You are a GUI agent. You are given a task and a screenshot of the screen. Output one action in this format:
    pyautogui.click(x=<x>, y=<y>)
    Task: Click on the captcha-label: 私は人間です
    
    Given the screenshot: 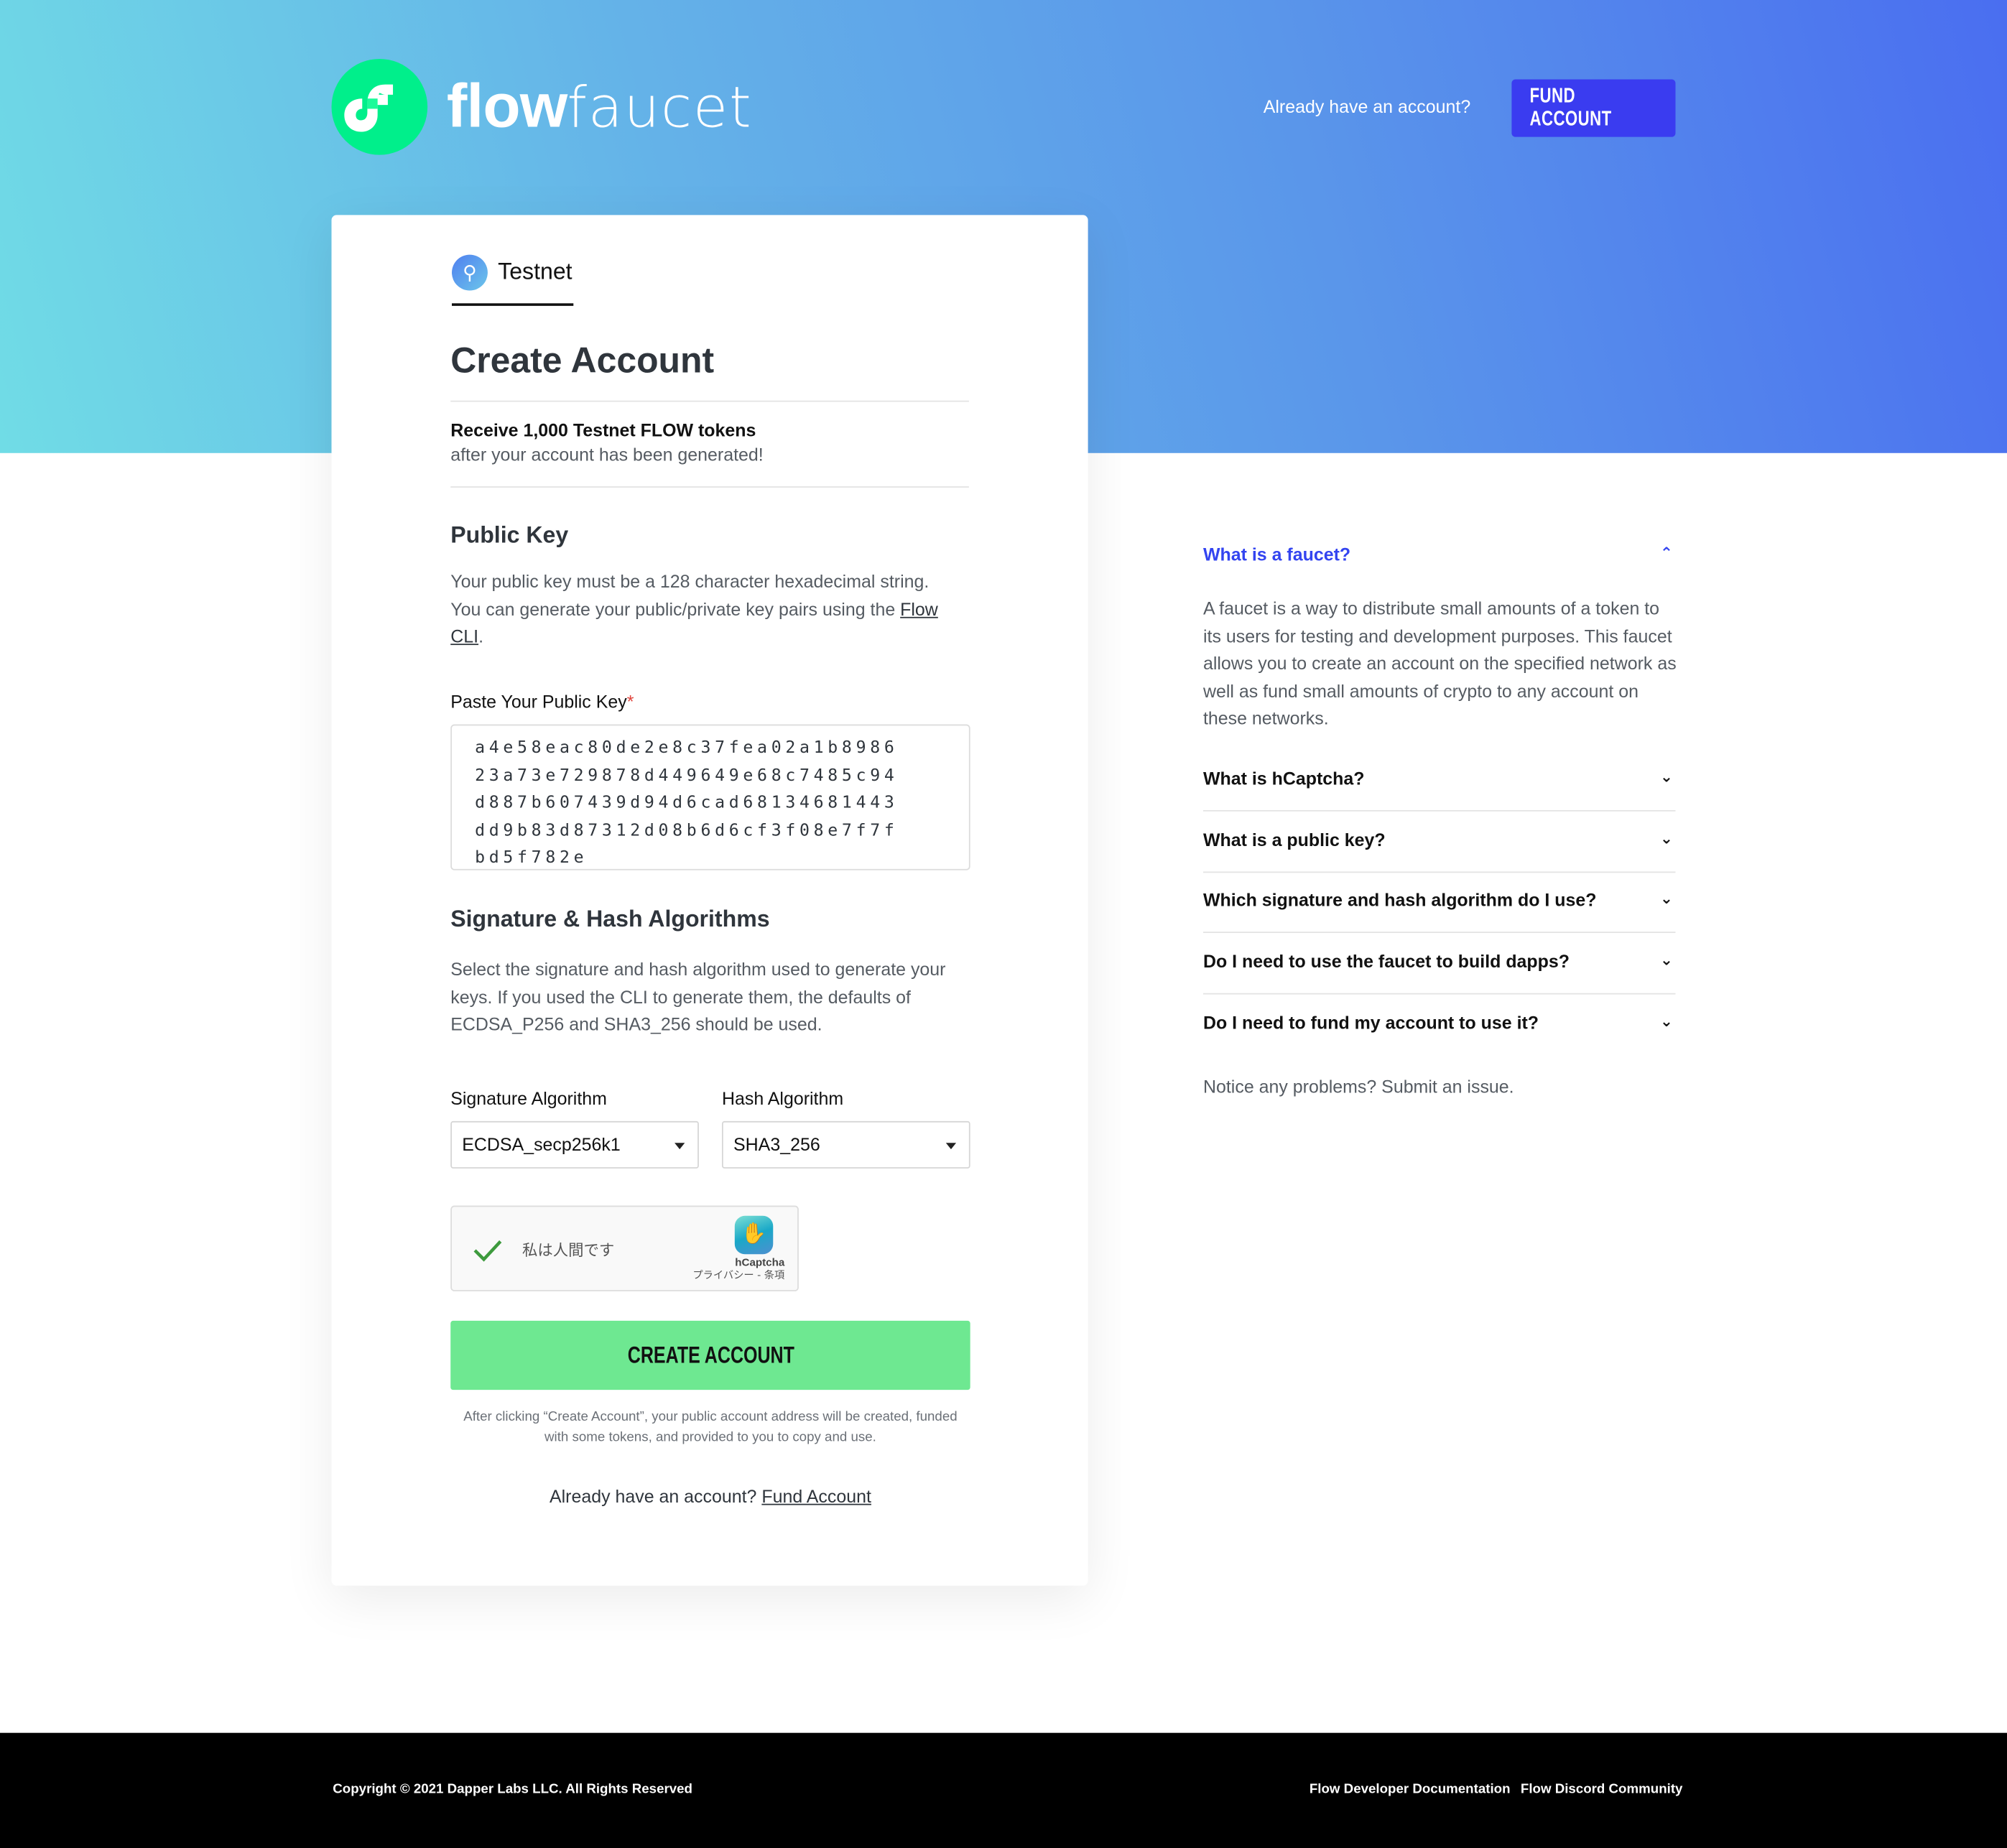 What is the action you would take?
    pyautogui.click(x=568, y=1250)
    